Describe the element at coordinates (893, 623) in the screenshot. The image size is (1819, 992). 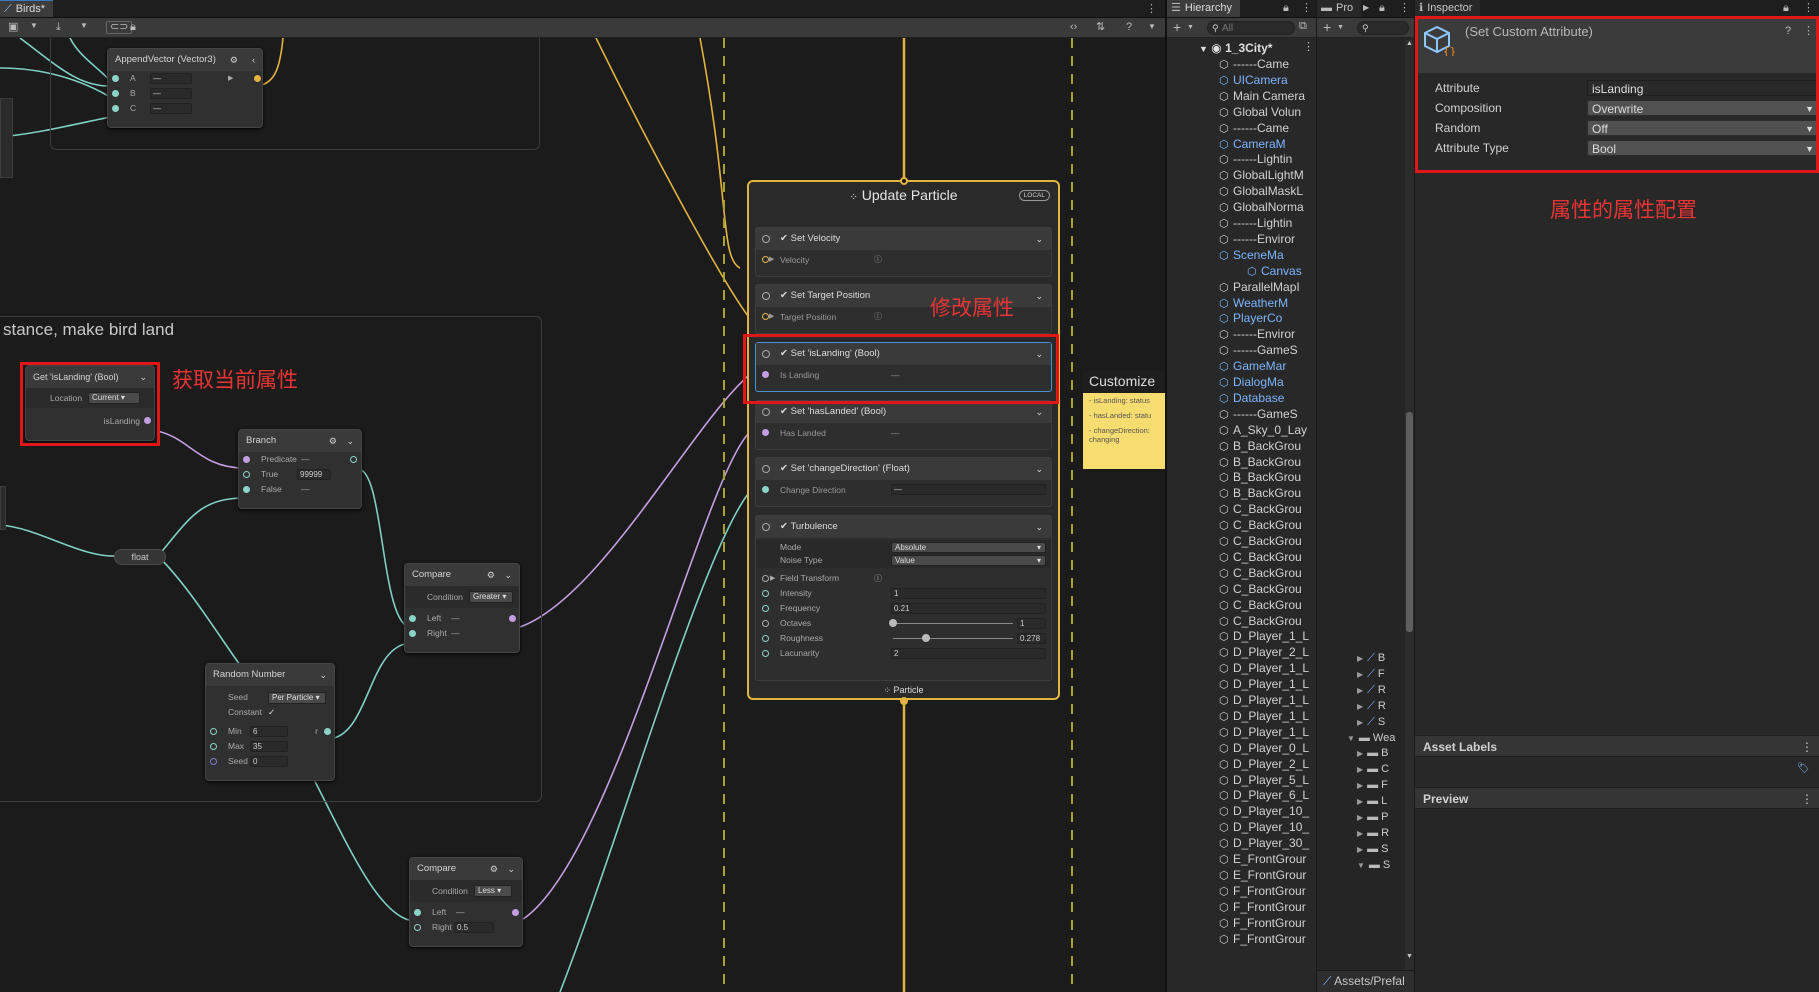
I see `octaves-slider-thumb` at that location.